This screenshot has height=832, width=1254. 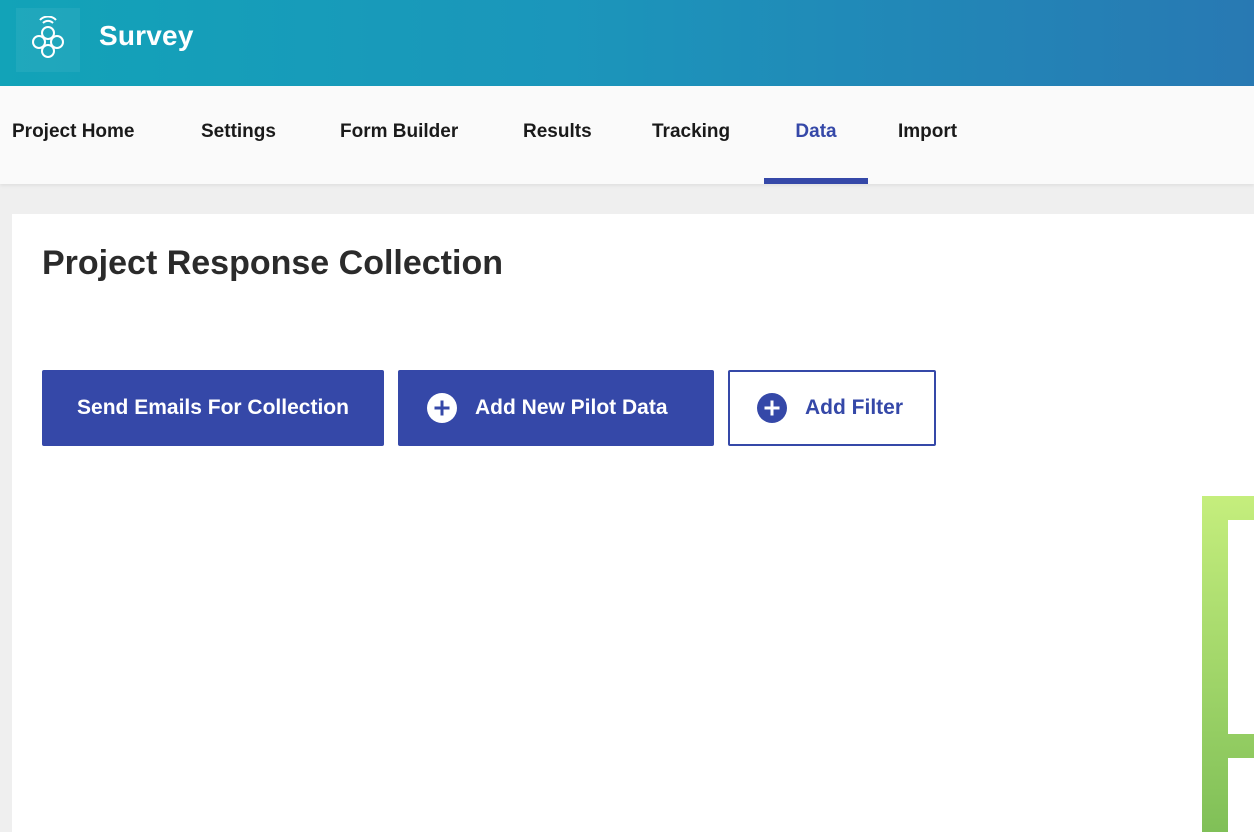 I want to click on send-emails-button: Send Emails For Collection, so click(x=213, y=408).